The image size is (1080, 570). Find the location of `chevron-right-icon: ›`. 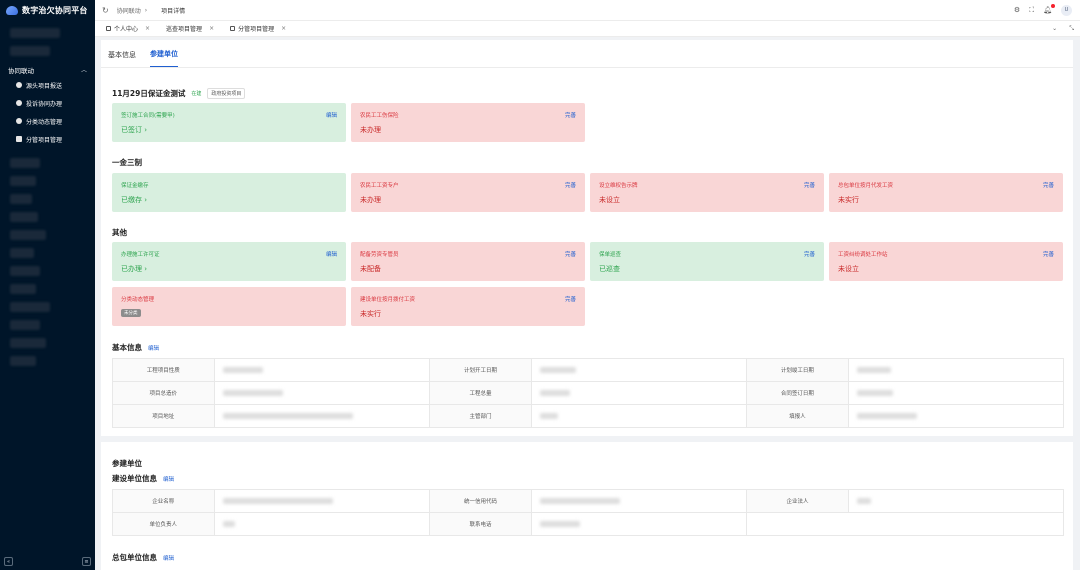

chevron-right-icon: › is located at coordinates (146, 10).